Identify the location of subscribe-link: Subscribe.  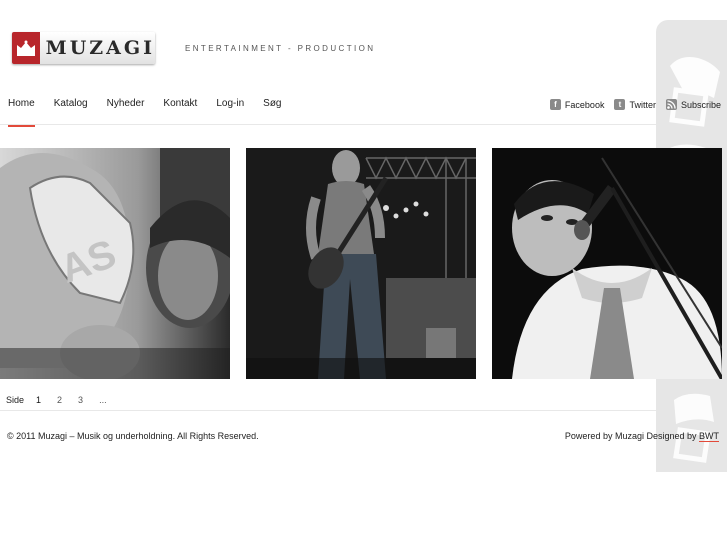
(693, 104).